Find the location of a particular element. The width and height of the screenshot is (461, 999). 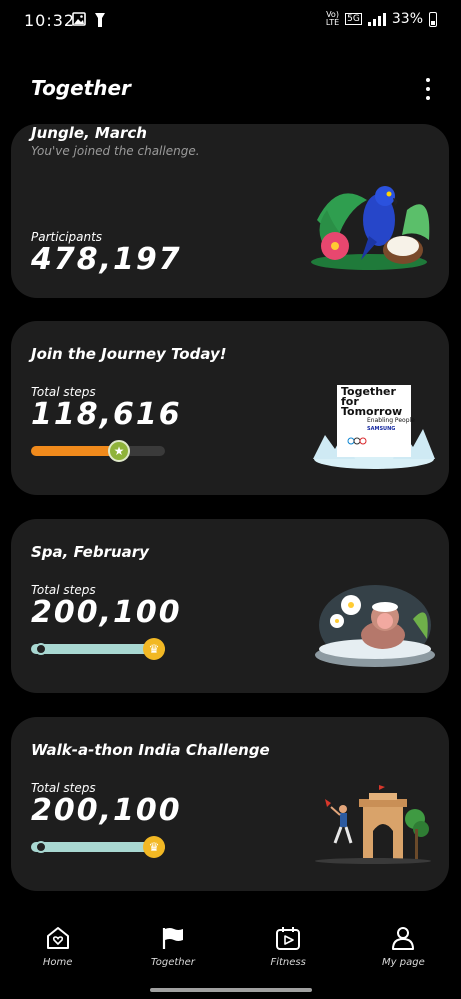

jungle-parrot-illustration is located at coordinates (370, 228).